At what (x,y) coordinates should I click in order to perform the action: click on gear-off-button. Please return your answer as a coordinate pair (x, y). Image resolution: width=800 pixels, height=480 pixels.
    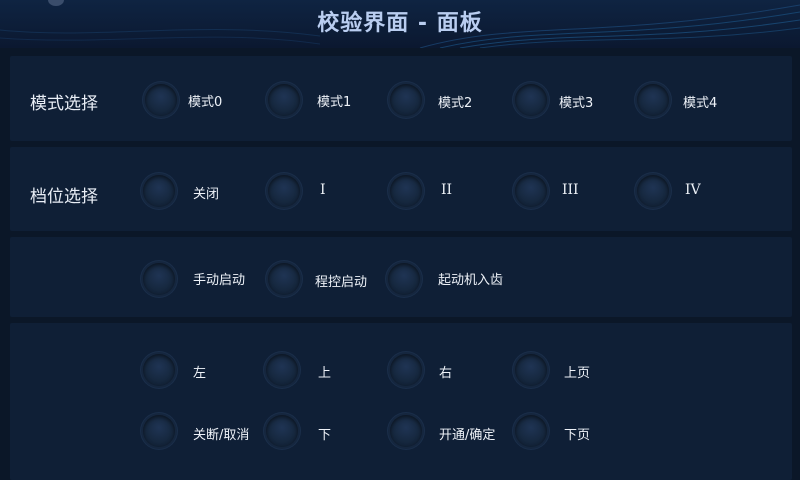
    Looking at the image, I should click on (159, 191).